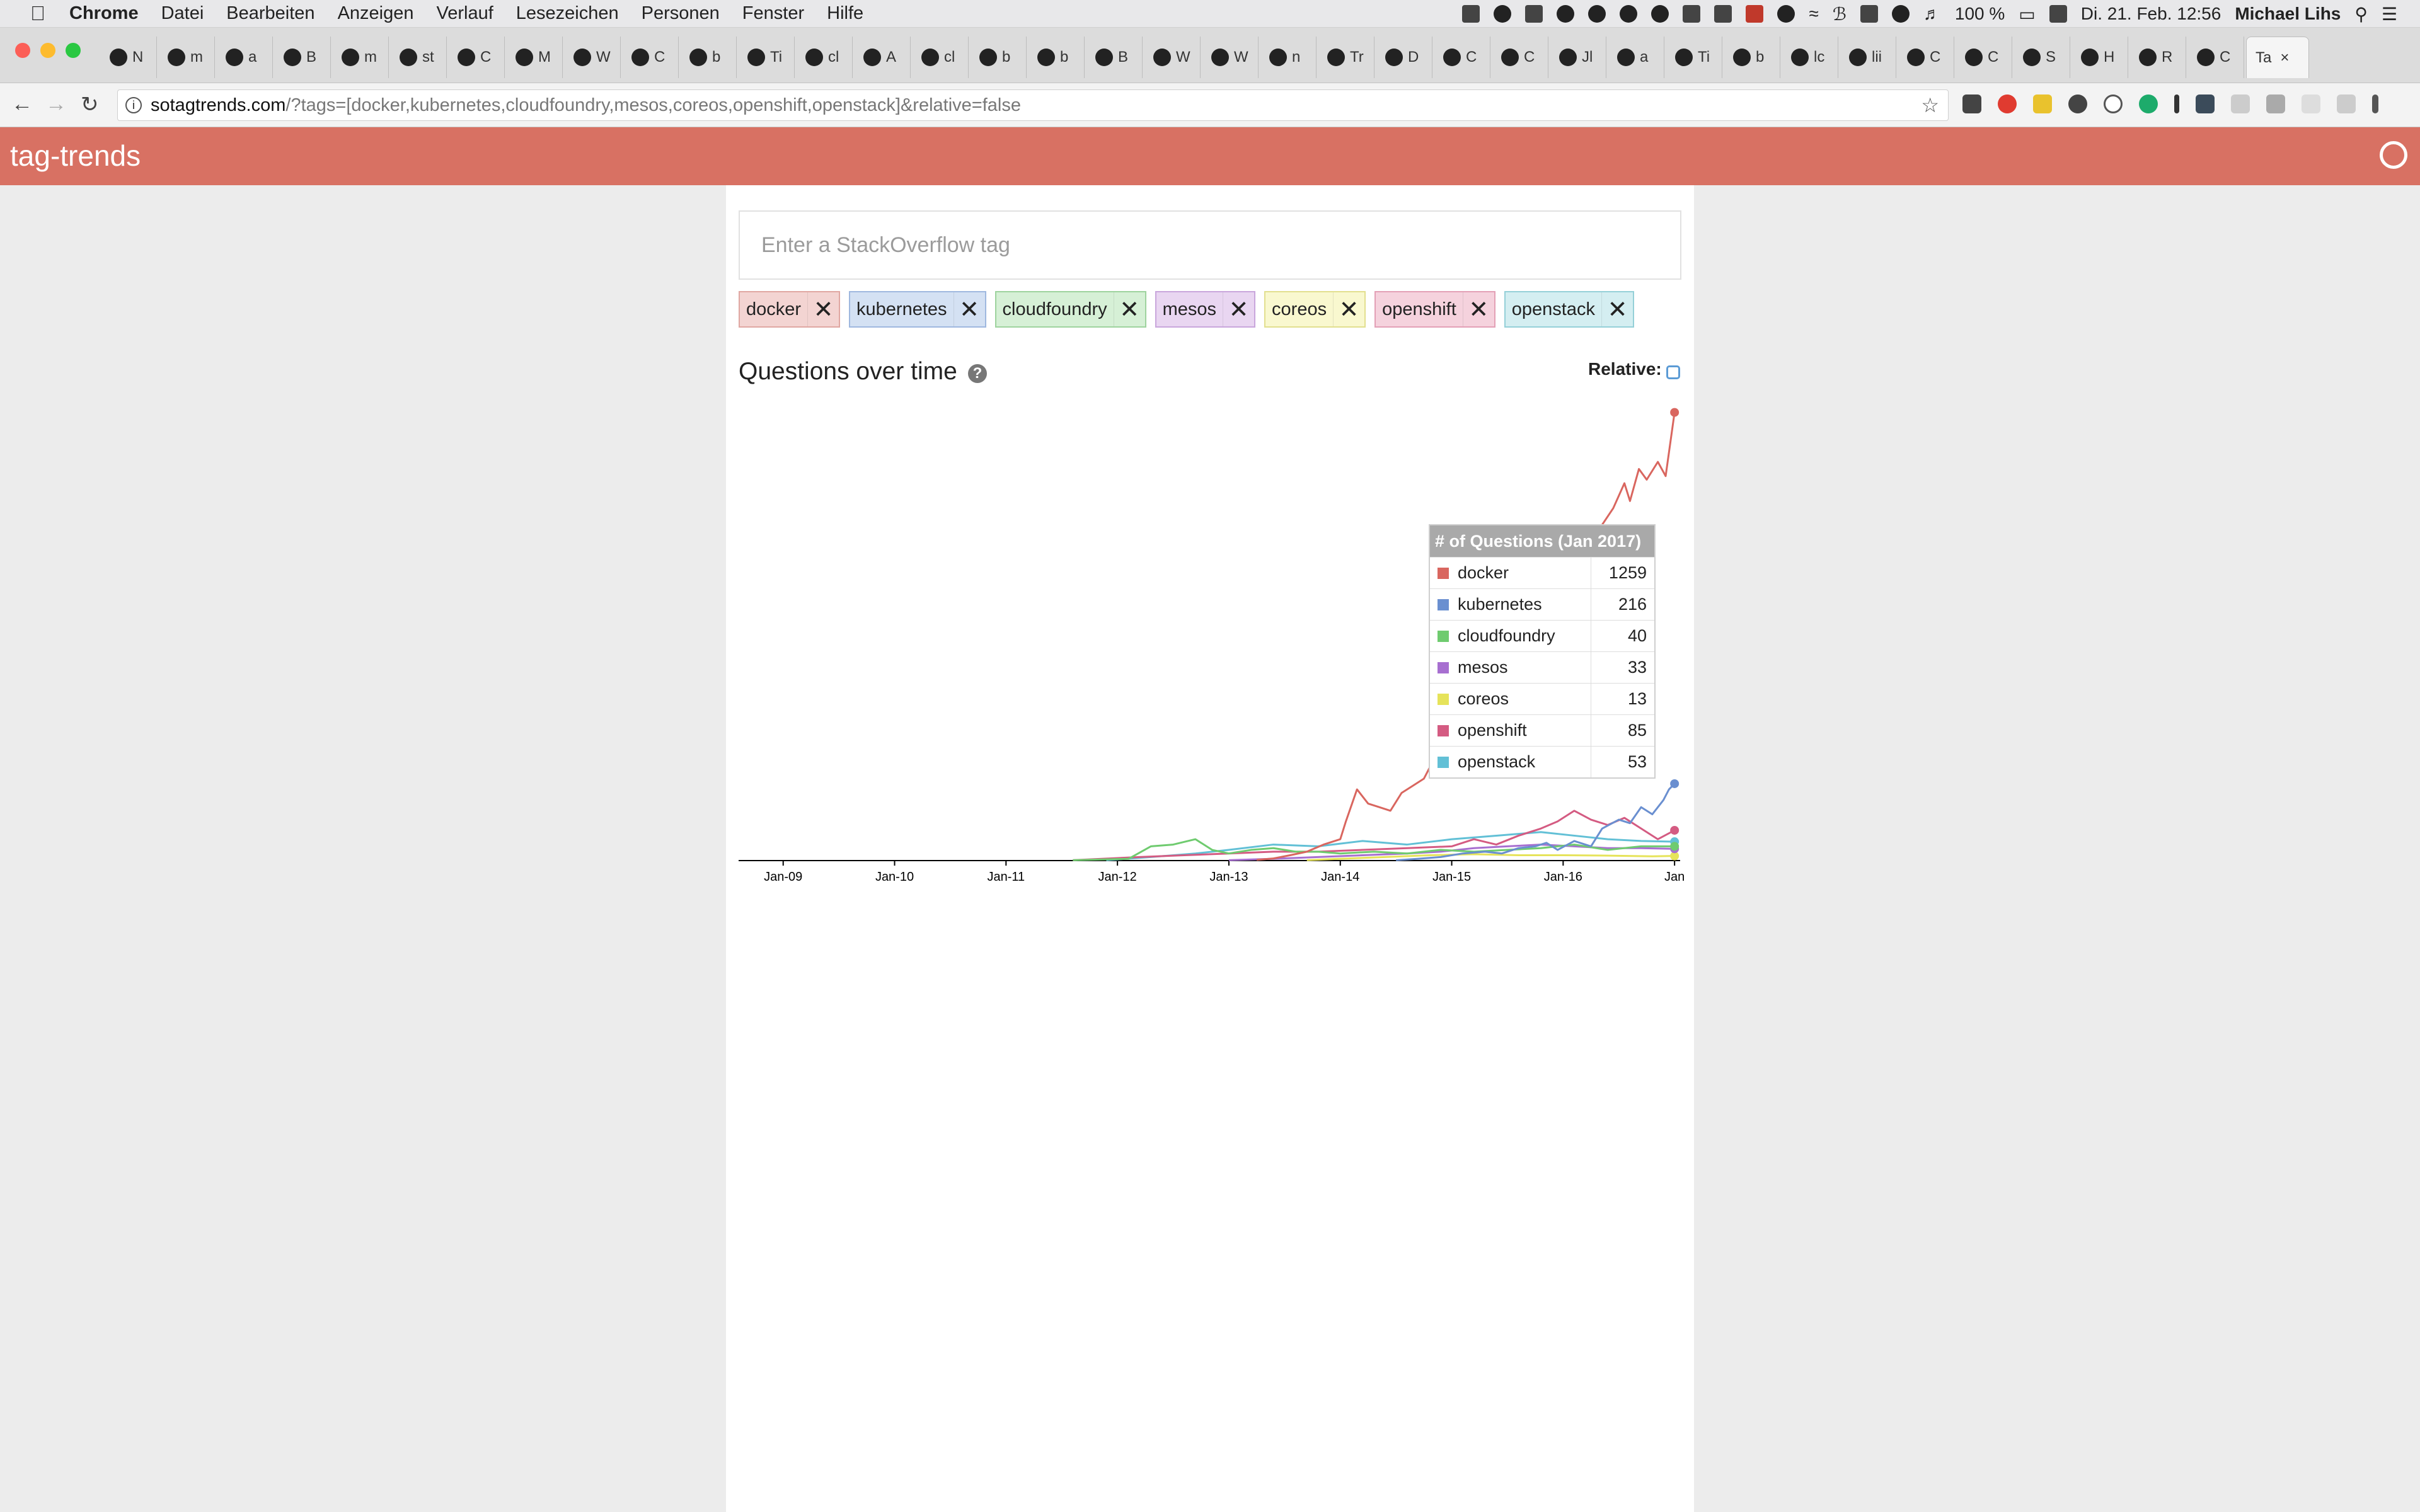  What do you see at coordinates (129, 57) in the screenshot?
I see `browser-tab: N` at bounding box center [129, 57].